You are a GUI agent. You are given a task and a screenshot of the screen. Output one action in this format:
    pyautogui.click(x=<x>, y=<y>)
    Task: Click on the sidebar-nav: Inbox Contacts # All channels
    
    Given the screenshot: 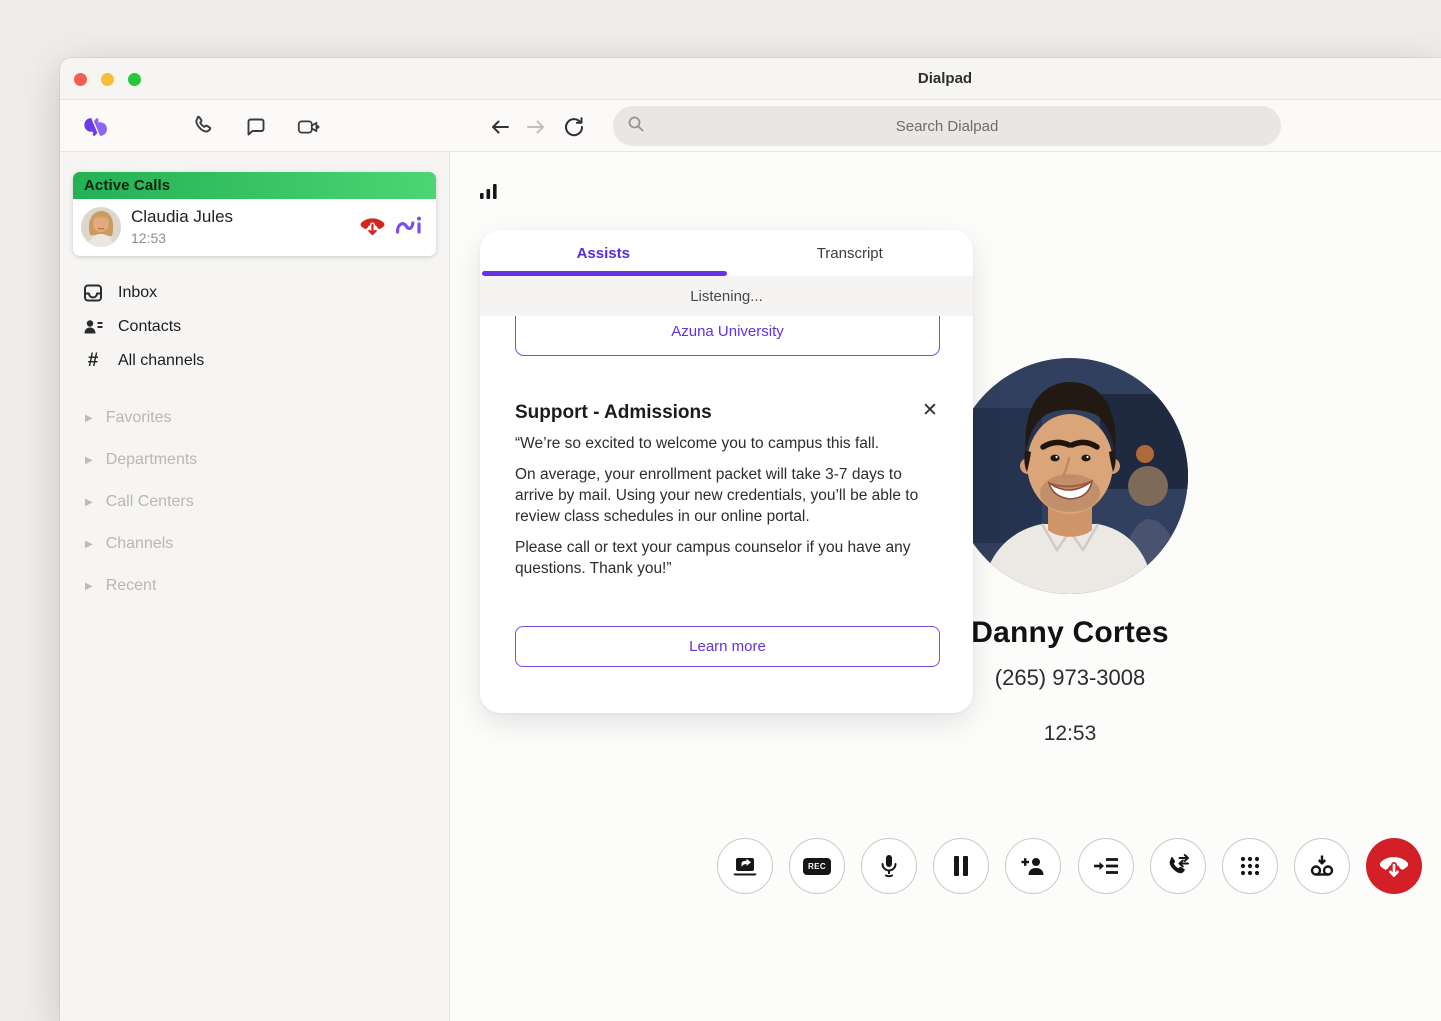 What is the action you would take?
    pyautogui.click(x=254, y=327)
    